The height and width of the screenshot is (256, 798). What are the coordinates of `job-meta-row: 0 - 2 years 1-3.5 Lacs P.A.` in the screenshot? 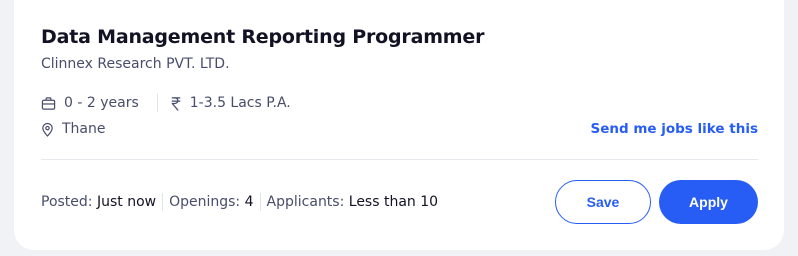 It's located at (166, 103).